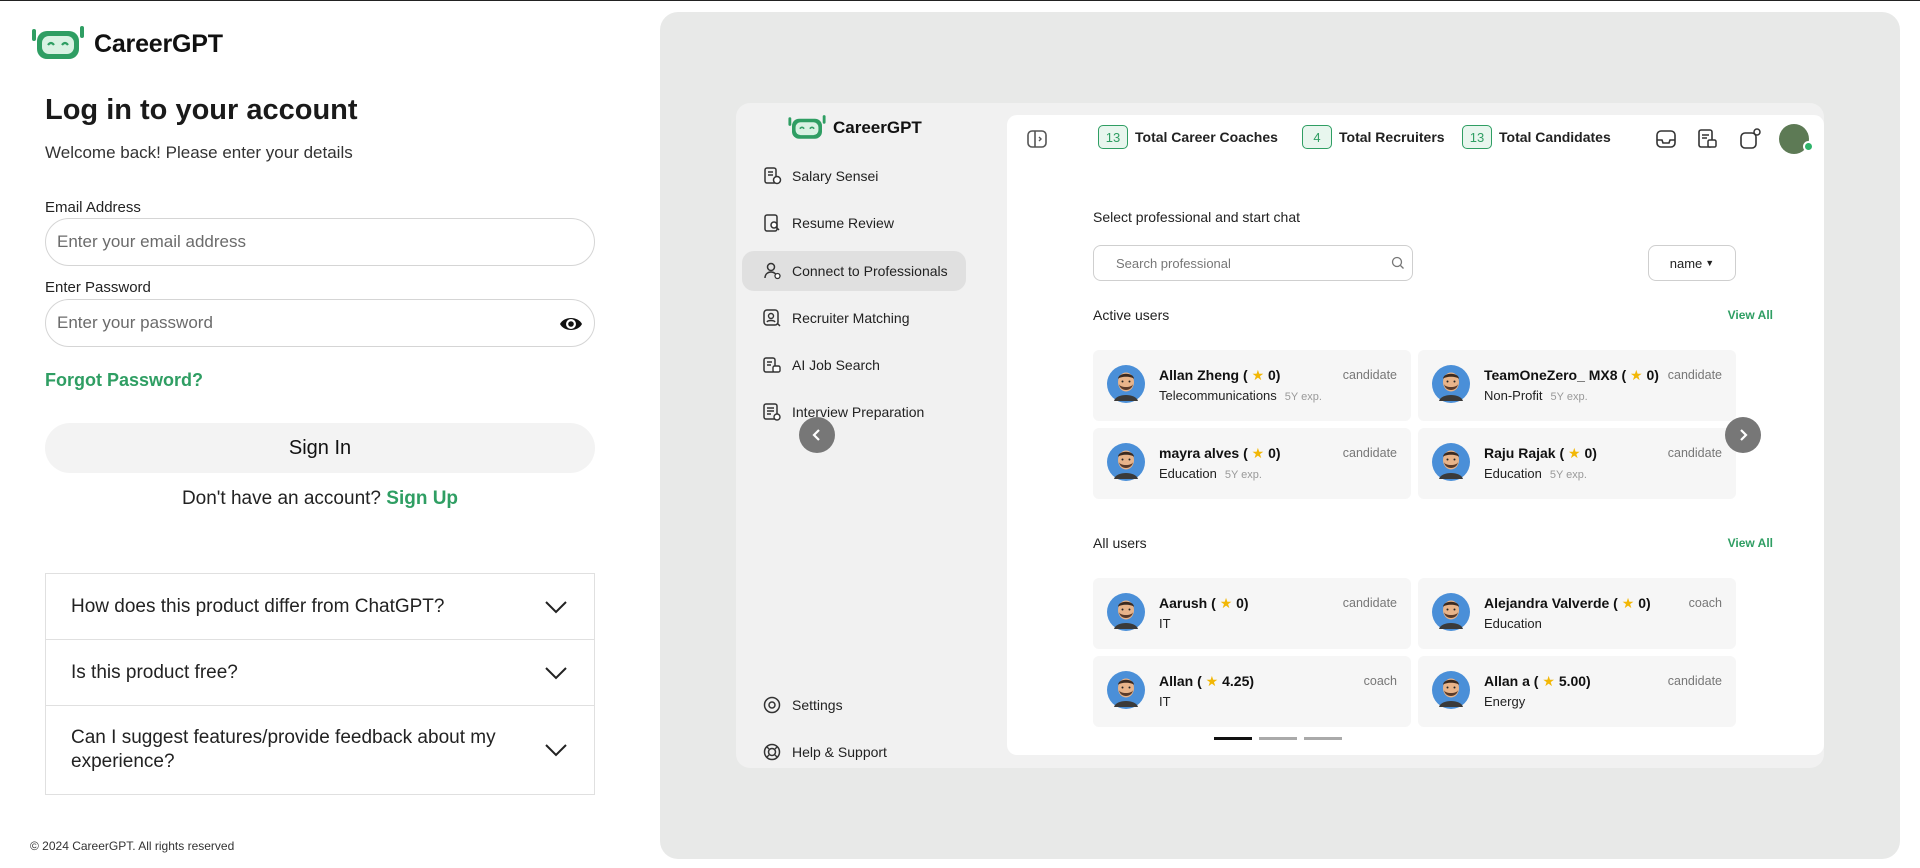  I want to click on stat-count: 4, so click(1317, 137).